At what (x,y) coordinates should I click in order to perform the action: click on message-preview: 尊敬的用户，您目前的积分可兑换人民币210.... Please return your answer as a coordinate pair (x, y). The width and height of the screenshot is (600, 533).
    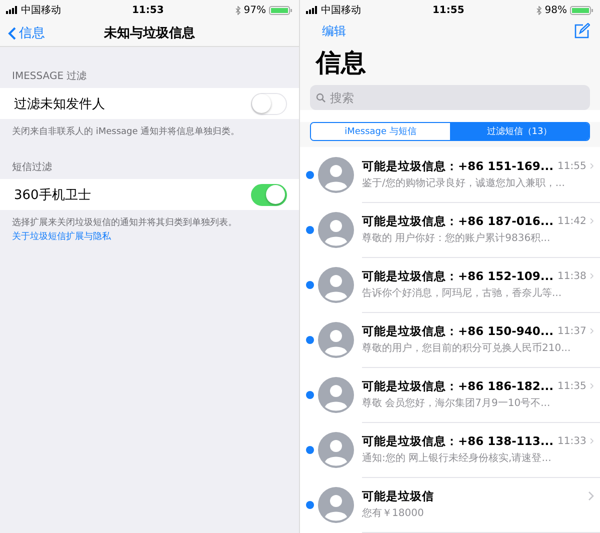
    Looking at the image, I should click on (467, 348).